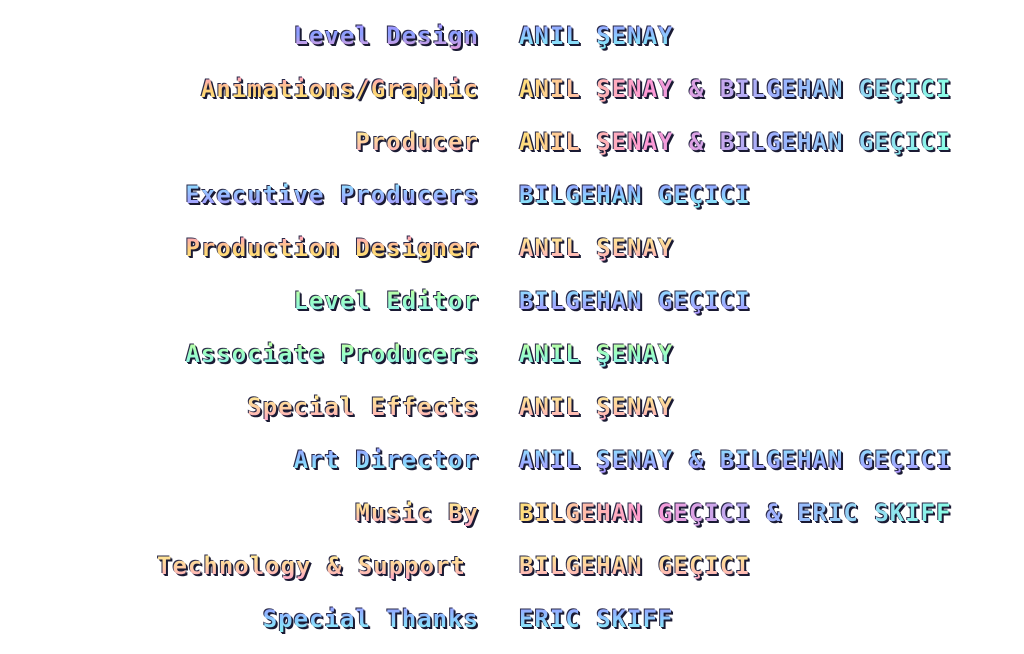  Describe the element at coordinates (311, 566) in the screenshot. I see `credit-role: Technology & Support` at that location.